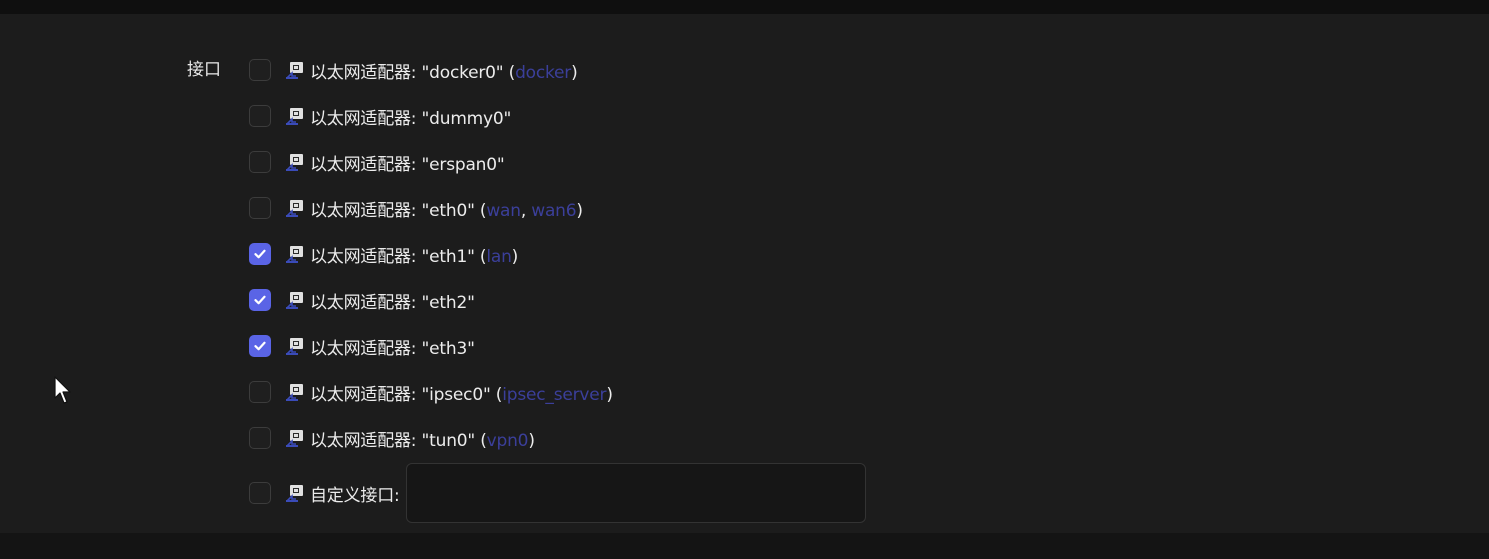  Describe the element at coordinates (557, 116) in the screenshot. I see `interface-row: 以太网适配器: "dummy0"` at that location.